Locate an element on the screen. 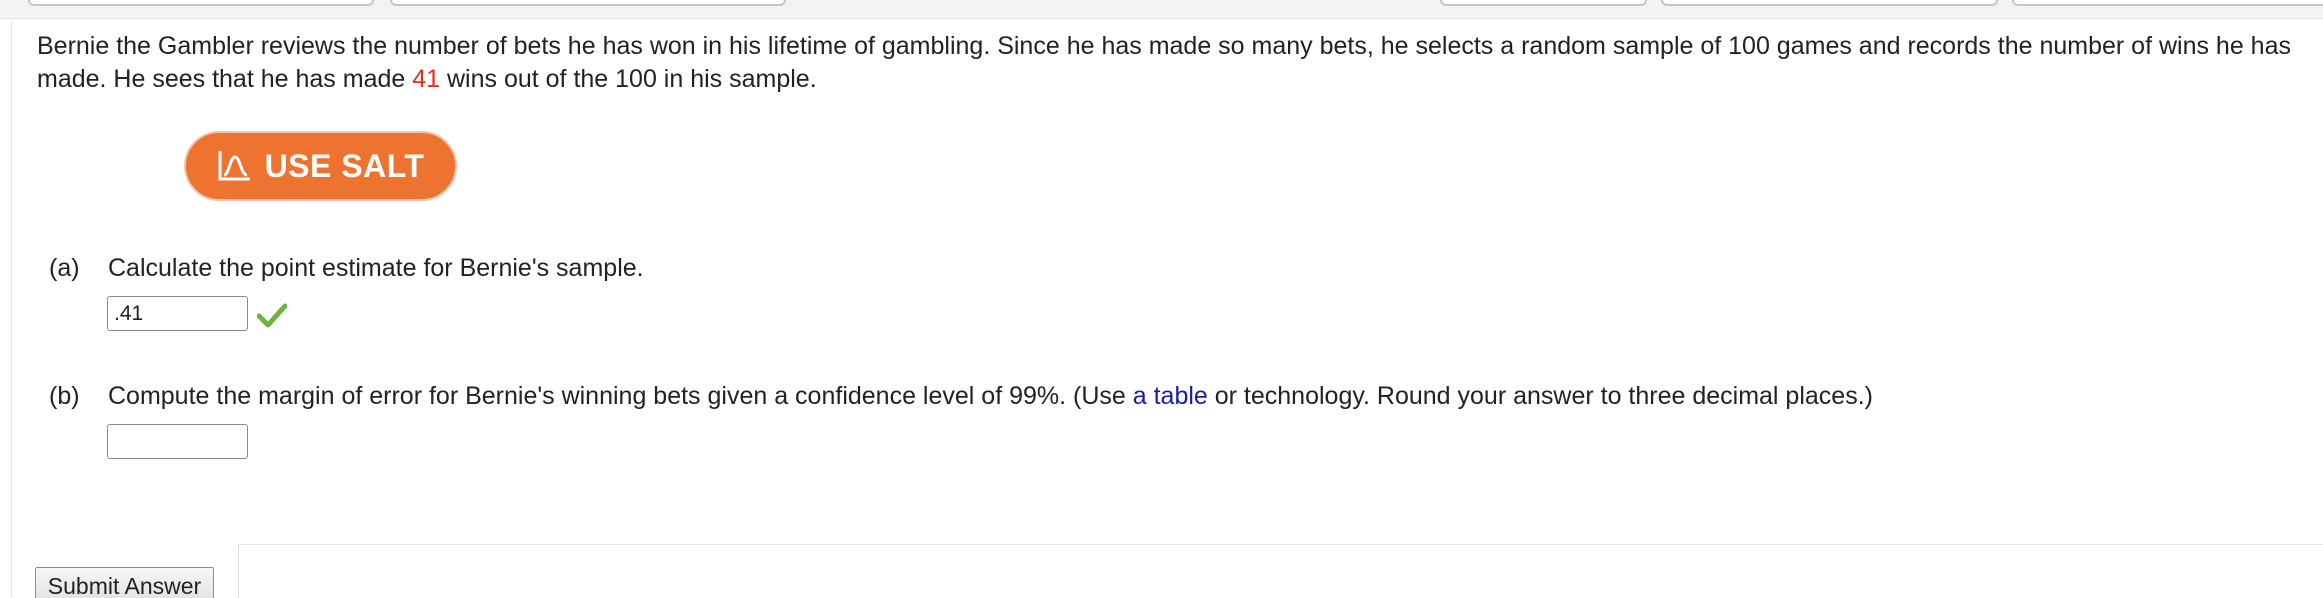 The image size is (2323, 598). lower-panel is located at coordinates (1280, 571).